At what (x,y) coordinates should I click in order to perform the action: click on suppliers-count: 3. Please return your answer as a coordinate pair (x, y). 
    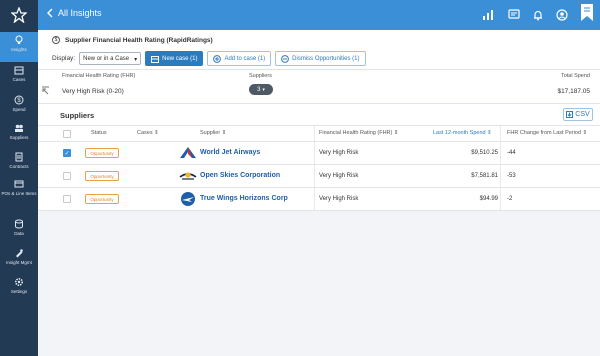
    Looking at the image, I should click on (259, 89).